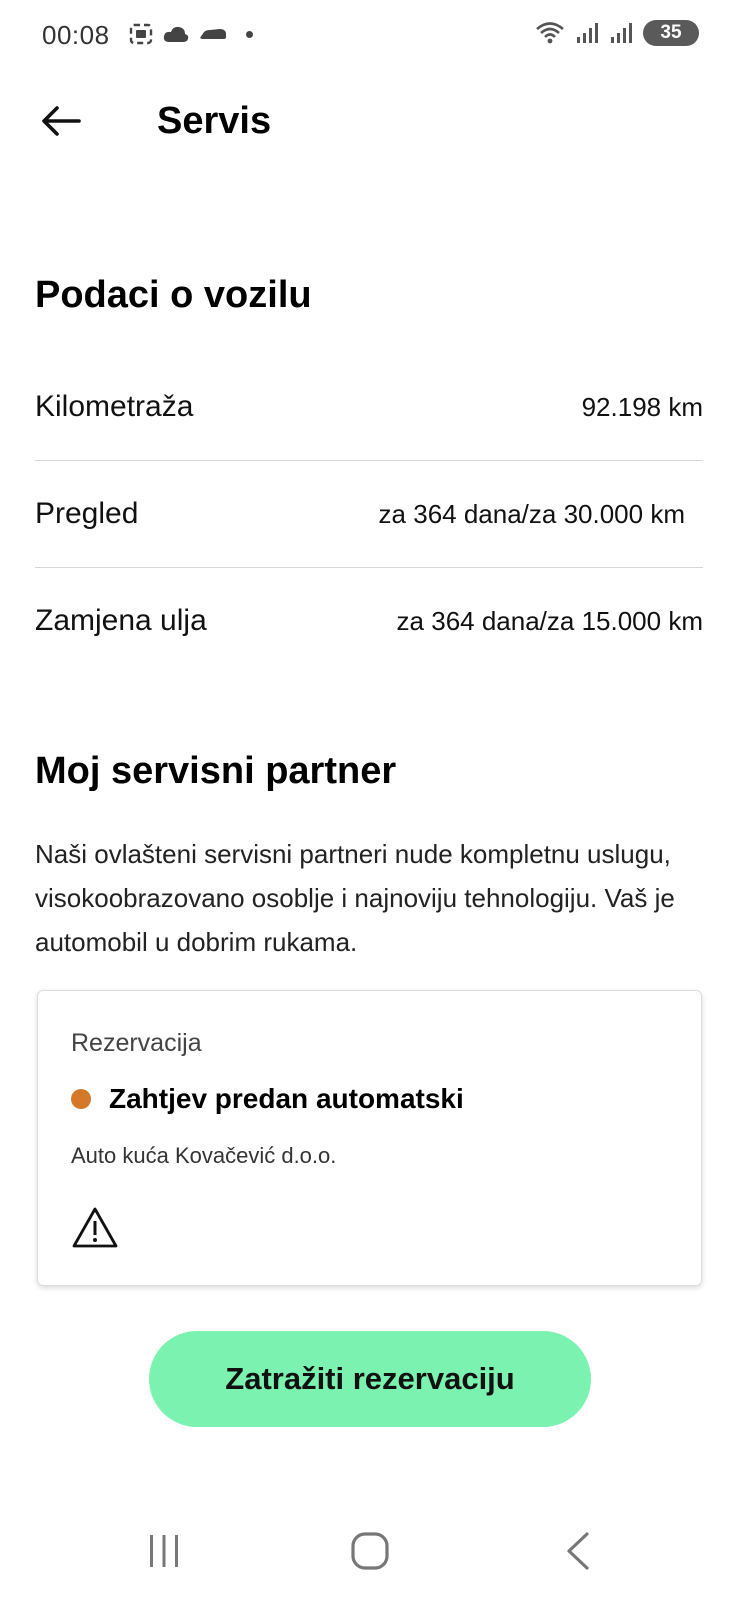 The image size is (739, 1600). I want to click on nav-back-button, so click(578, 1551).